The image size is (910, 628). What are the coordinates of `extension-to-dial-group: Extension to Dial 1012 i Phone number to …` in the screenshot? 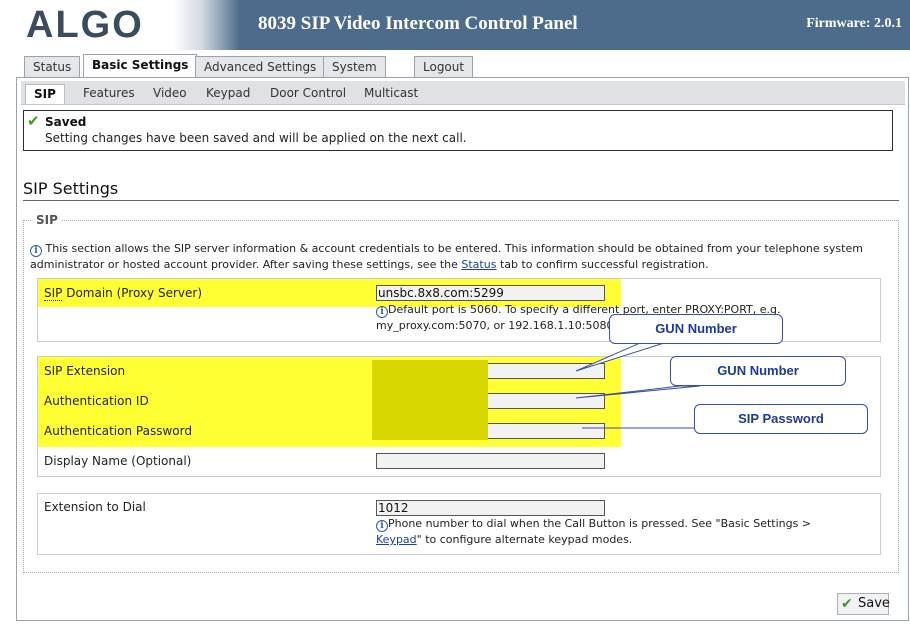 It's located at (459, 524).